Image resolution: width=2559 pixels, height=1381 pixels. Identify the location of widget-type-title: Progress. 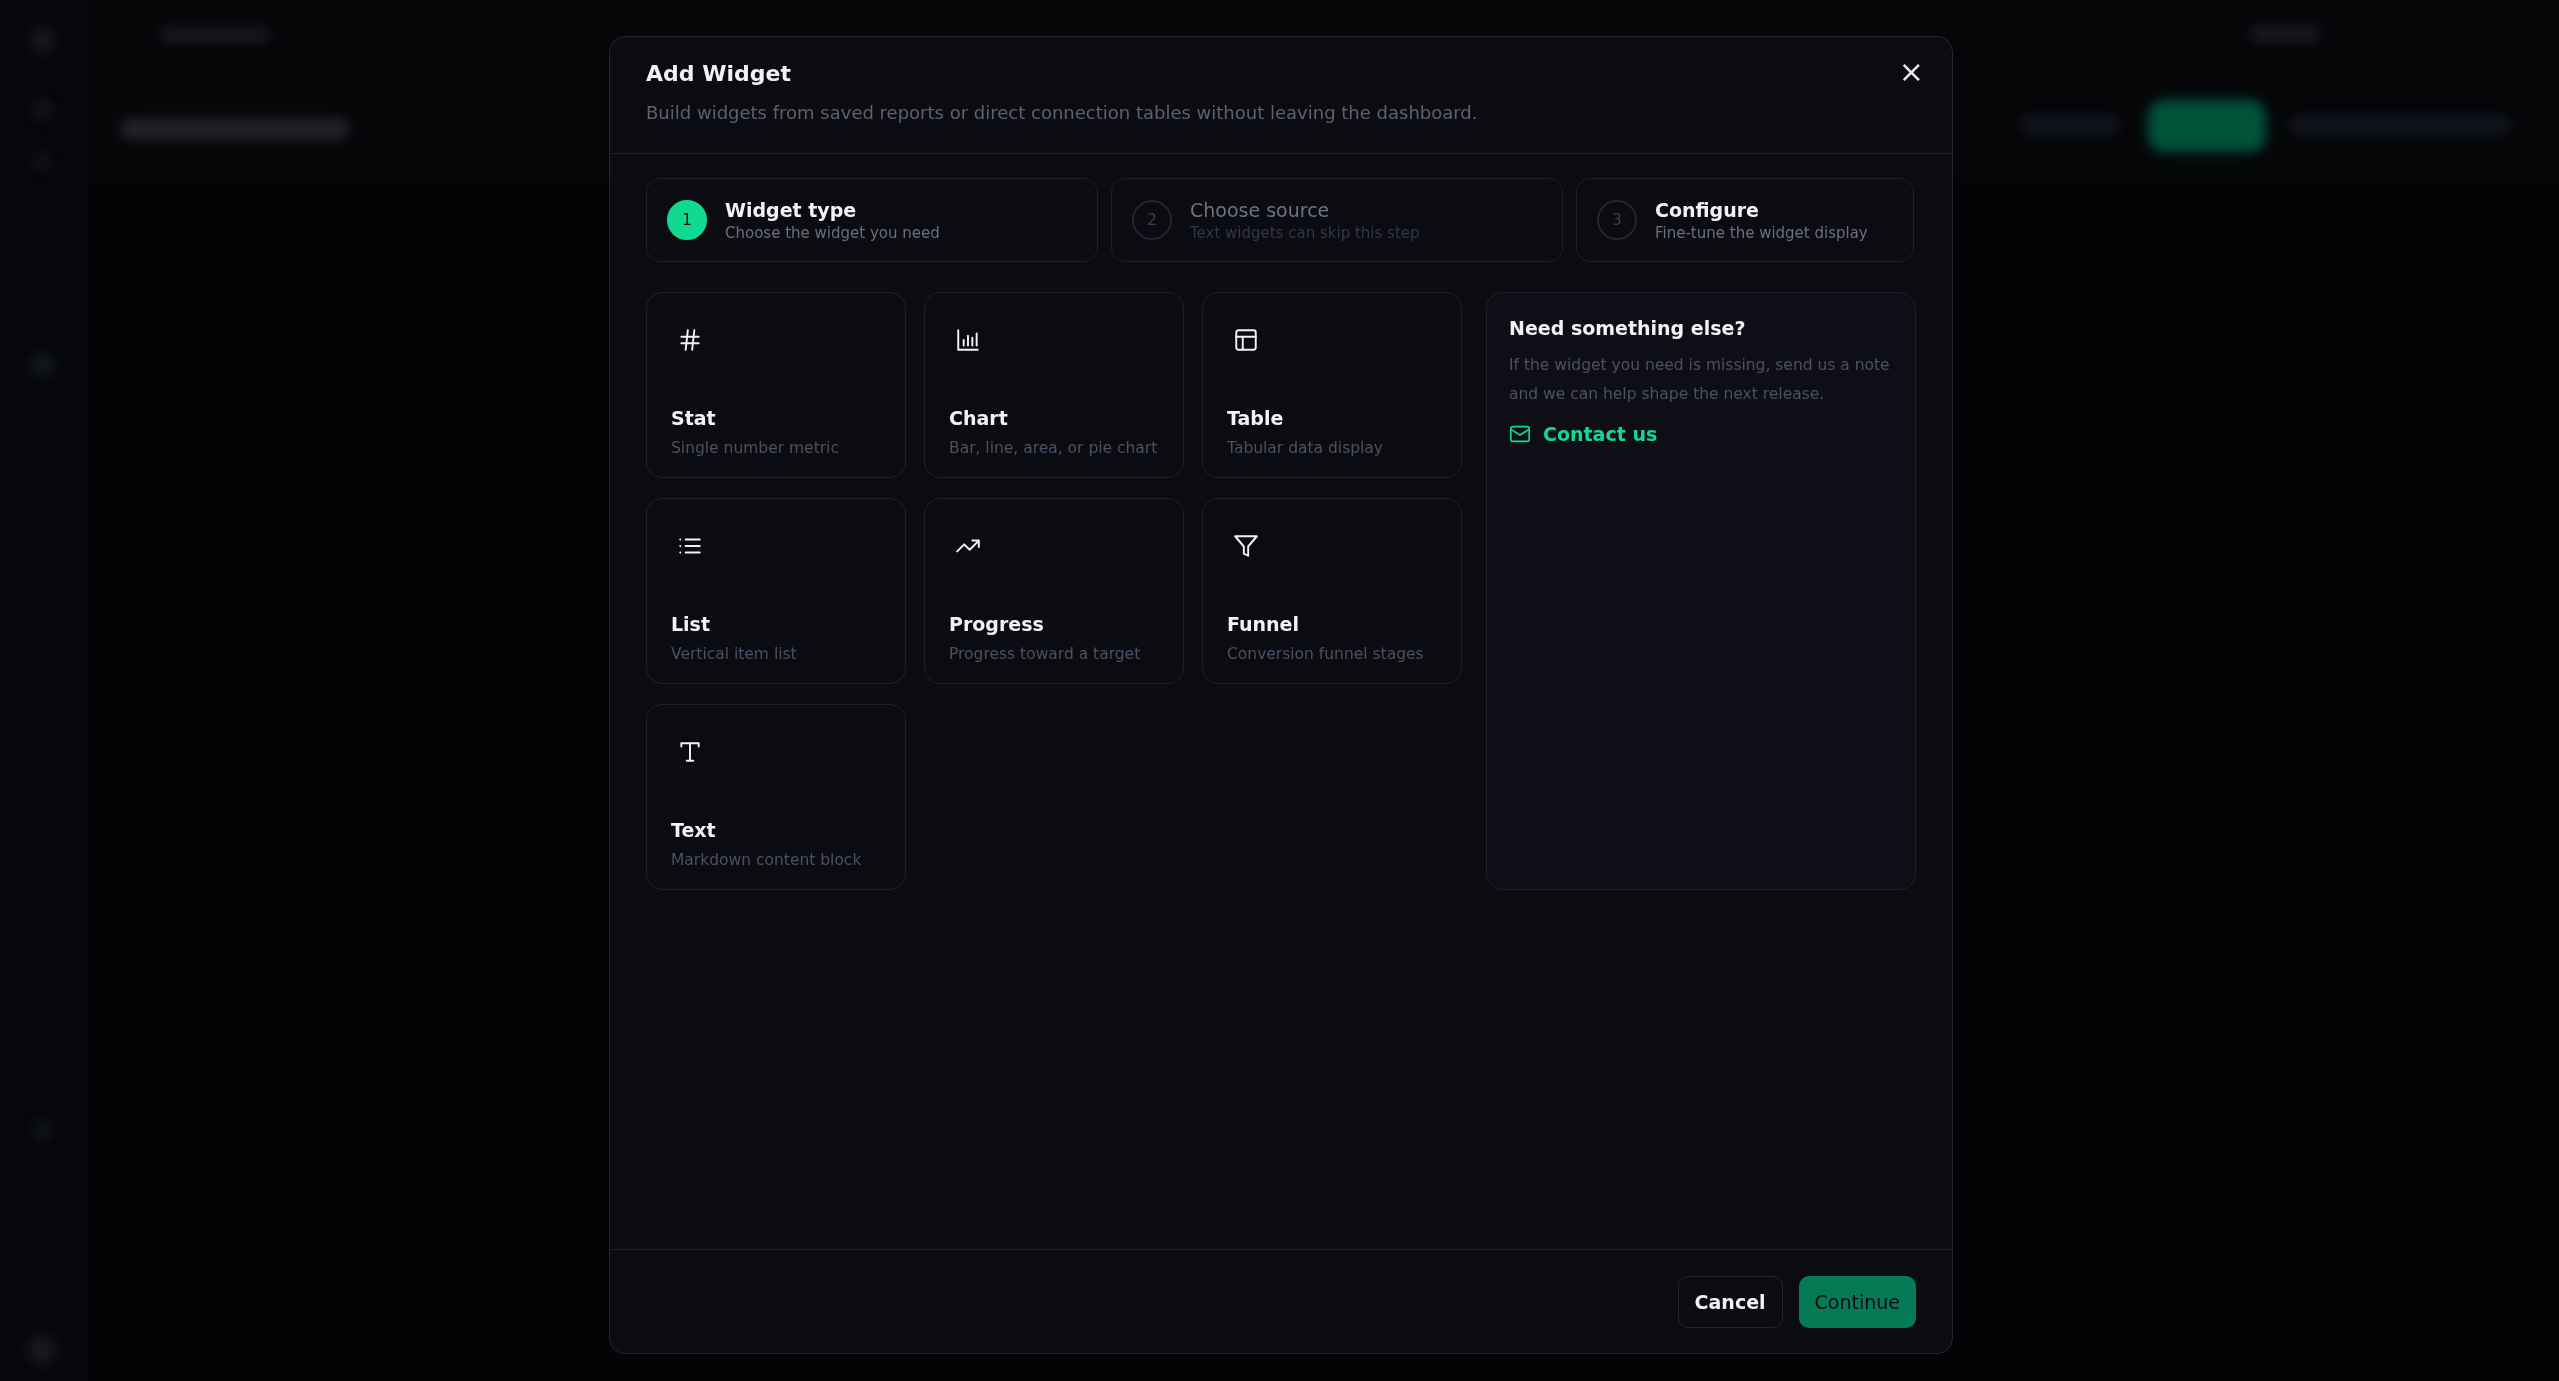
(997, 624).